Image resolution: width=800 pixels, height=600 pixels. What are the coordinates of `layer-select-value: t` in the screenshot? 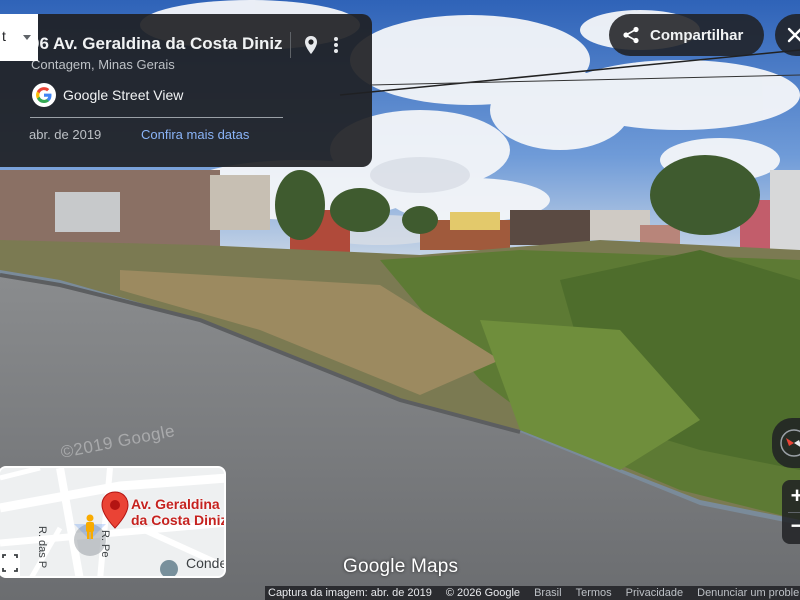 It's located at (4, 36).